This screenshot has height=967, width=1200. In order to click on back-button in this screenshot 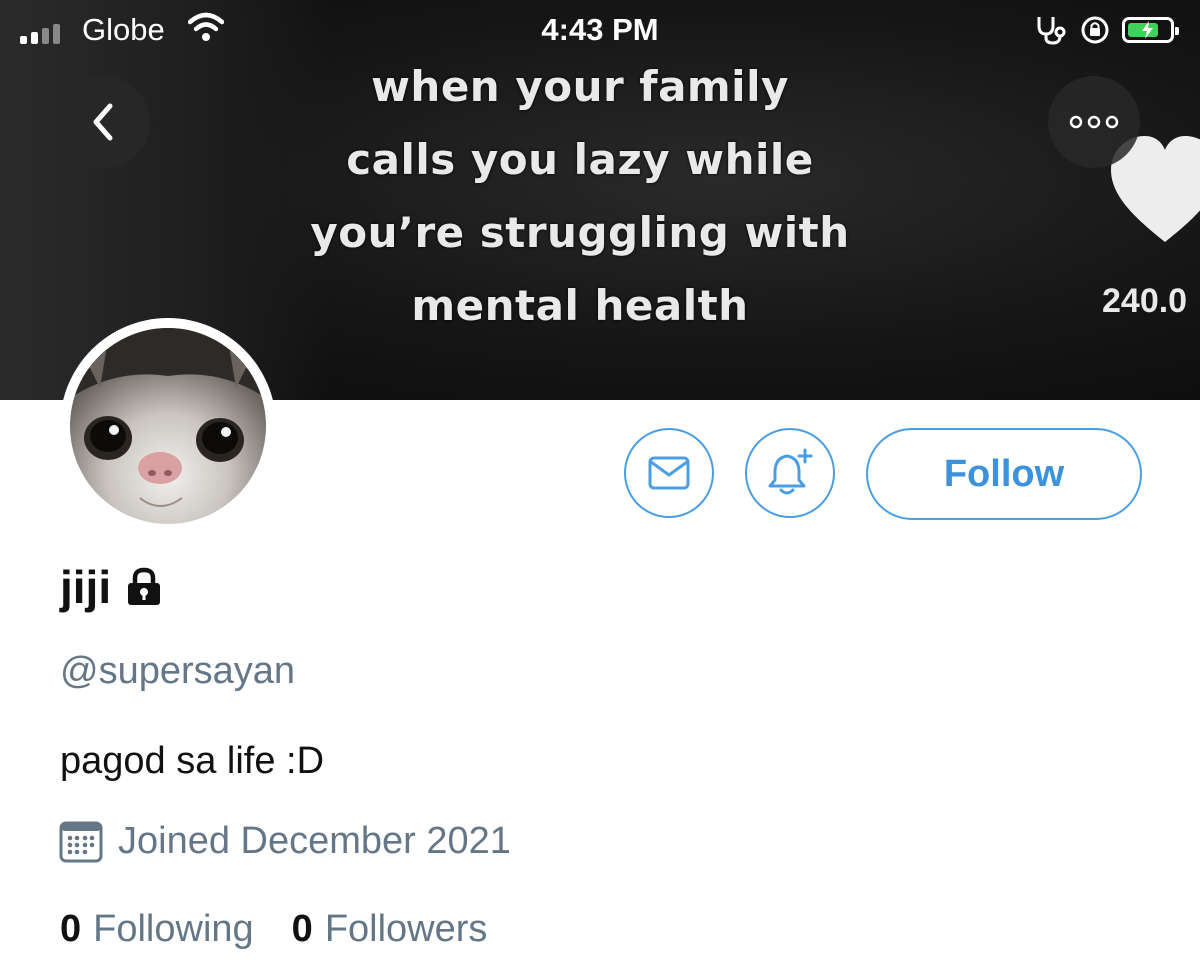, I will do `click(104, 122)`.